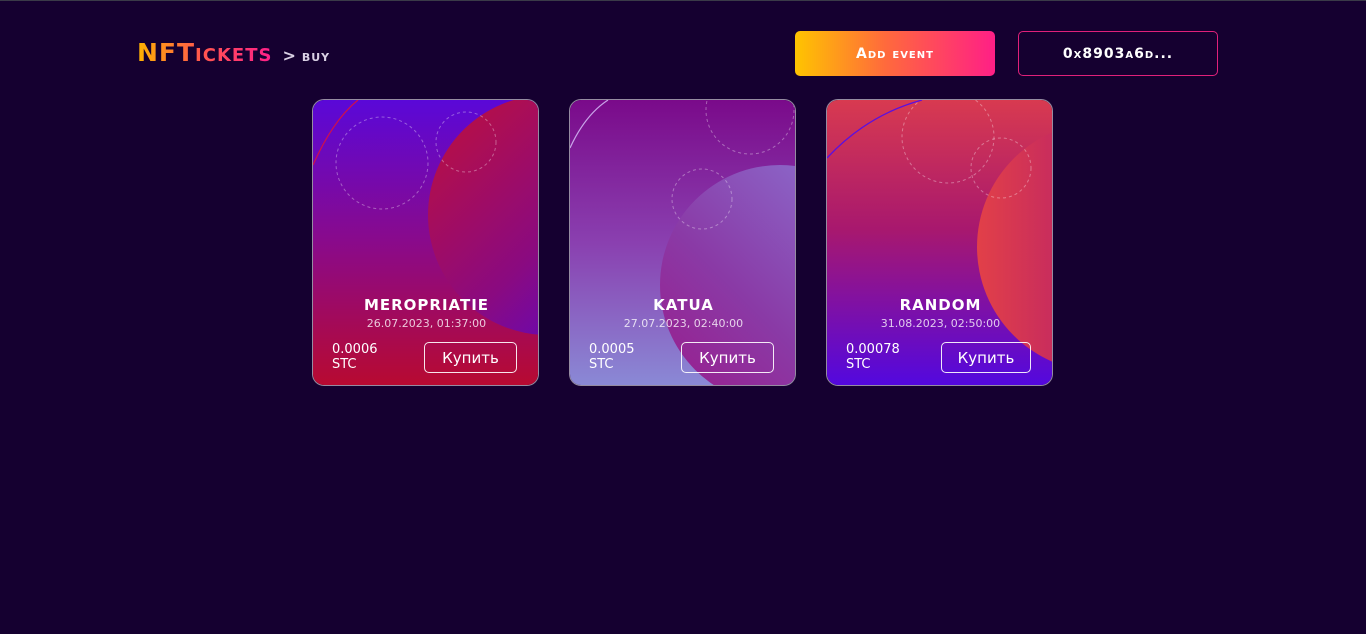 The width and height of the screenshot is (1366, 634). Describe the element at coordinates (873, 349) in the screenshot. I see `price-value: 0.00078` at that location.